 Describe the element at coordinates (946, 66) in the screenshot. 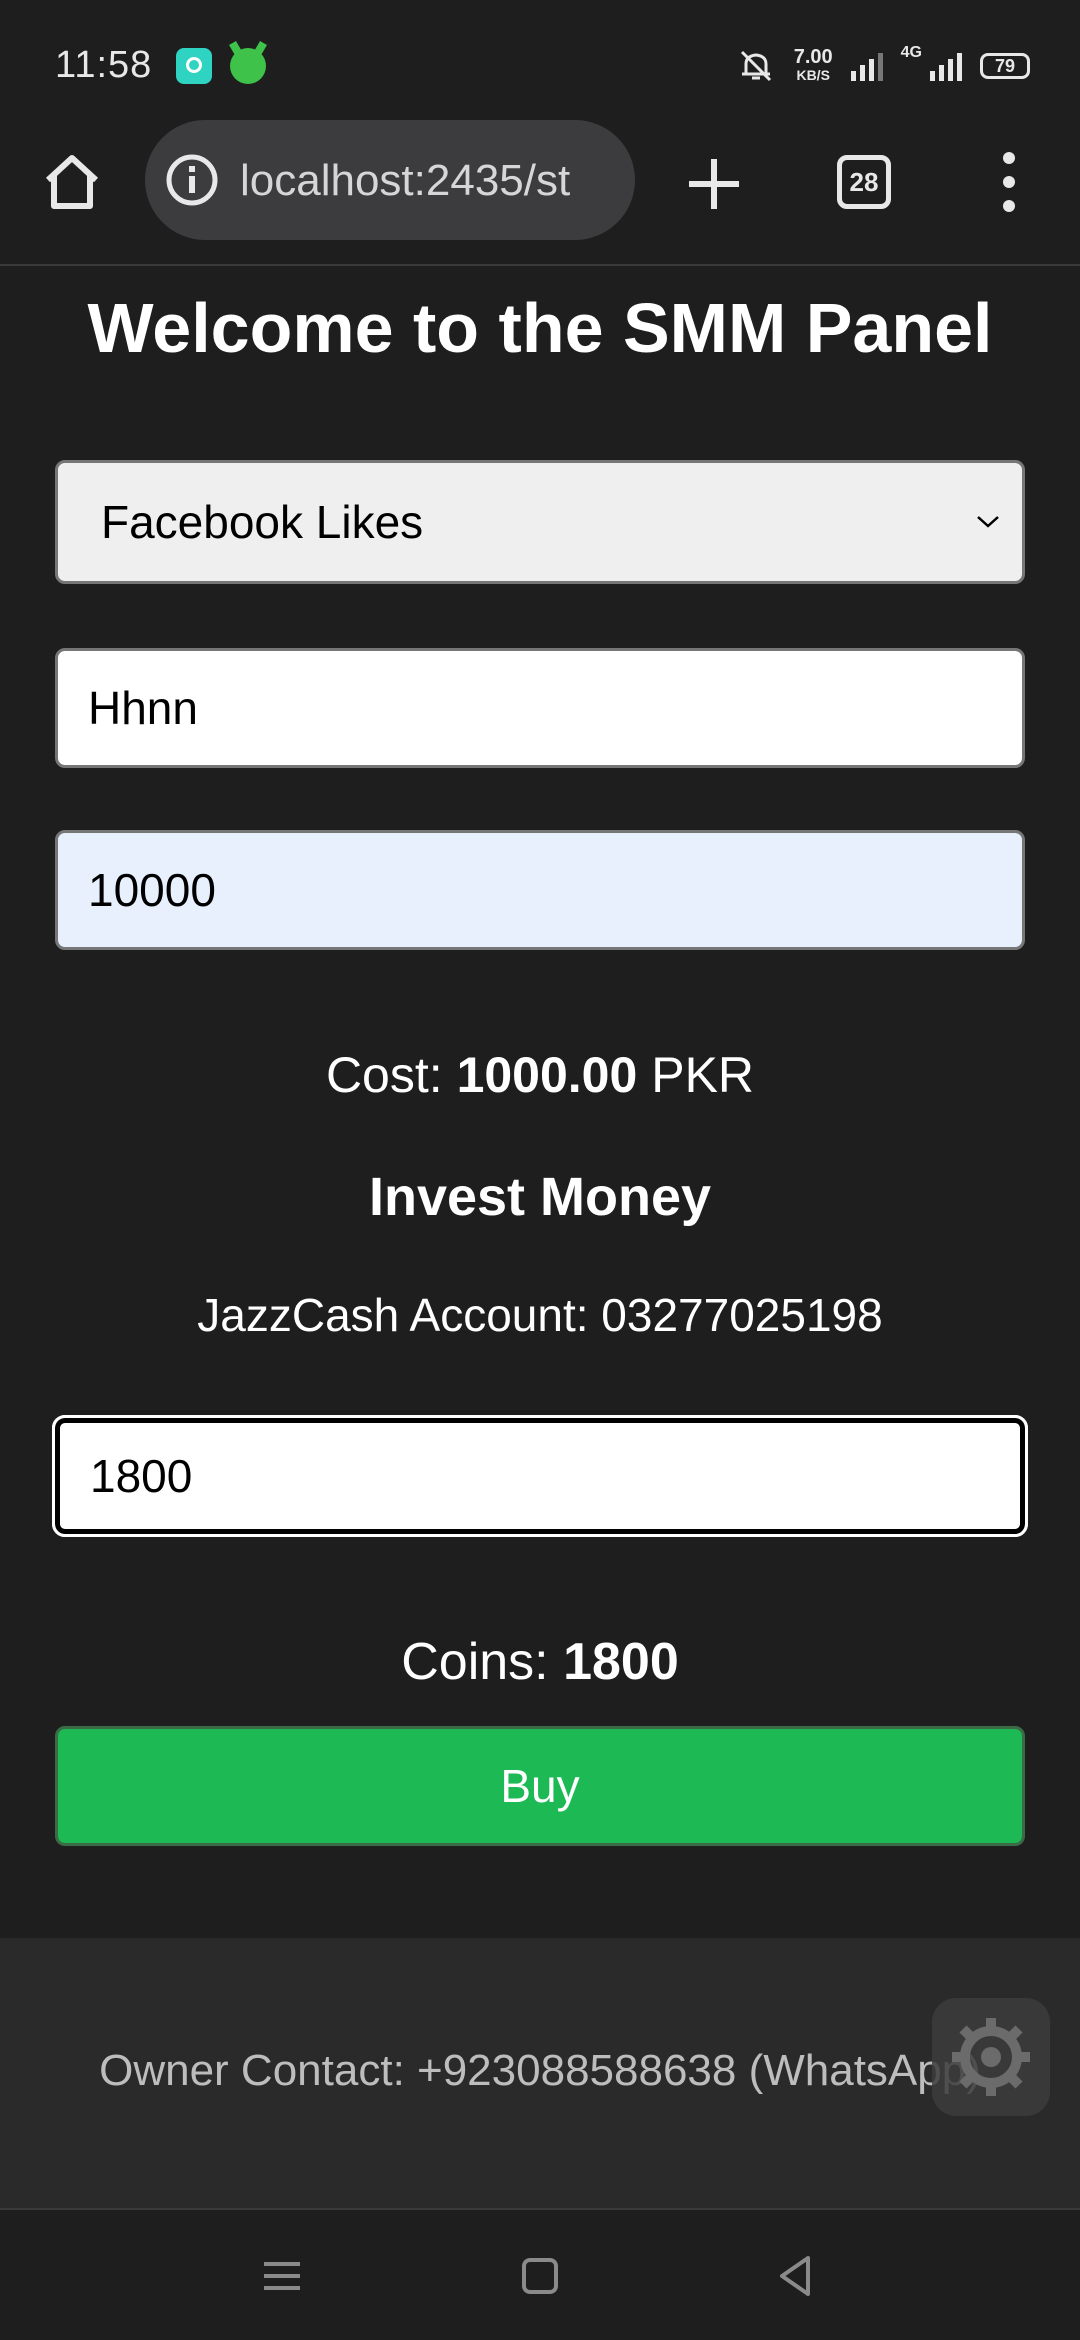

I see `signal-4g-icon` at that location.